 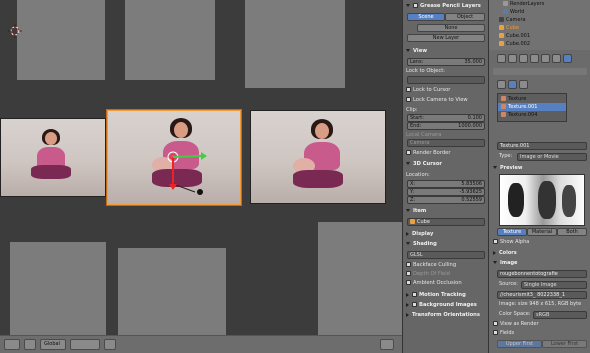 What do you see at coordinates (542, 274) in the screenshot?
I see `image-datablock-field: rougebonnentotografie` at bounding box center [542, 274].